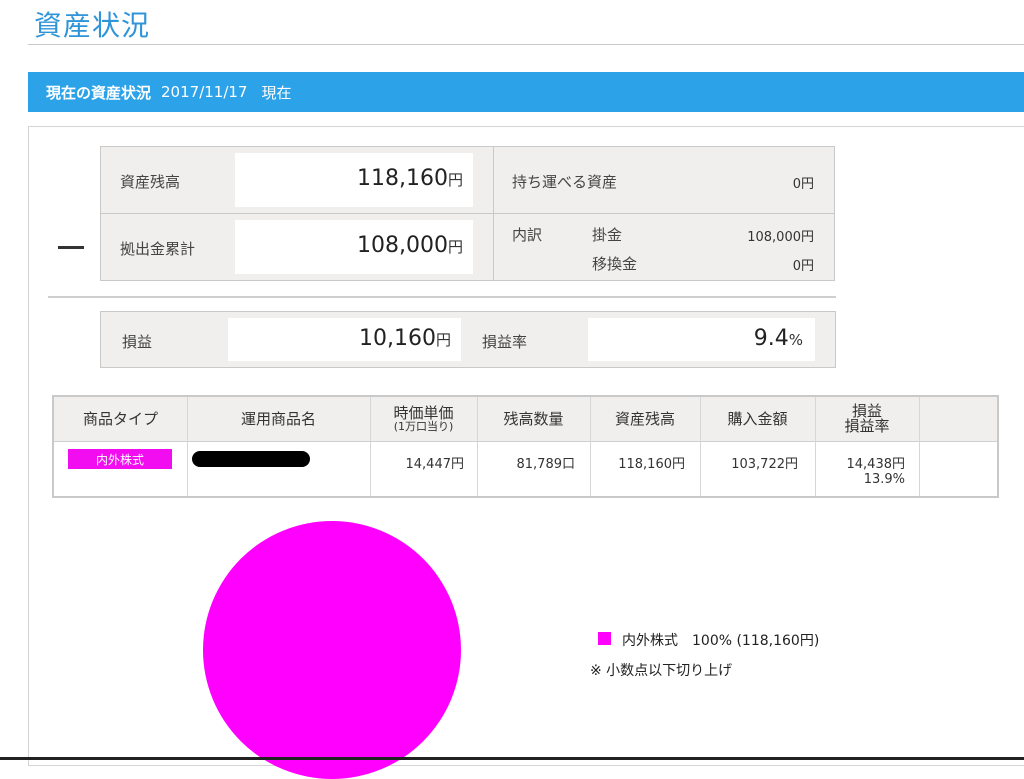 Image resolution: width=1024 pixels, height=779 pixels. I want to click on title-divider, so click(526, 44).